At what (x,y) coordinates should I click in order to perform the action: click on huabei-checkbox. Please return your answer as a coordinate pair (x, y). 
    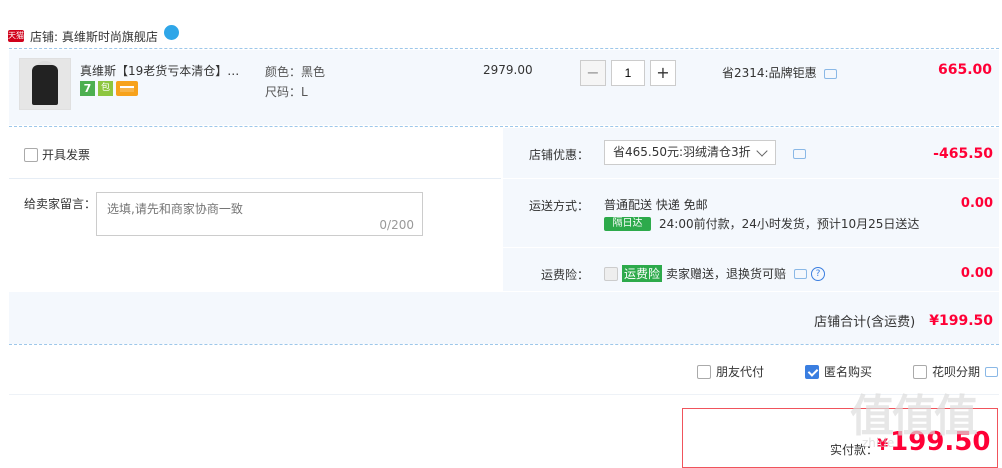
    Looking at the image, I should click on (920, 371).